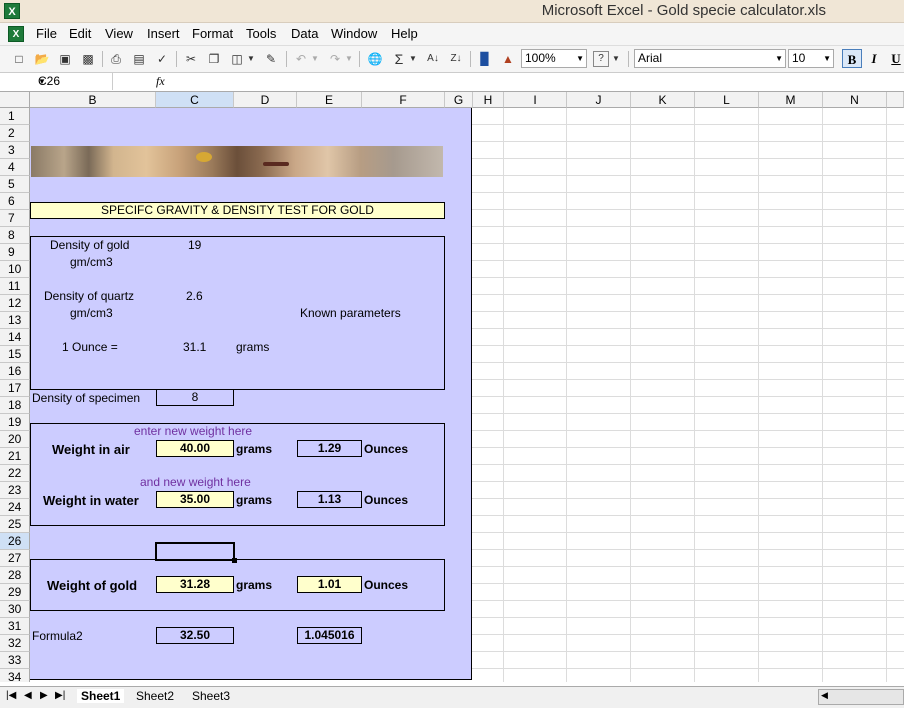 The width and height of the screenshot is (904, 708). I want to click on autosum-icon: Σ, so click(399, 59).